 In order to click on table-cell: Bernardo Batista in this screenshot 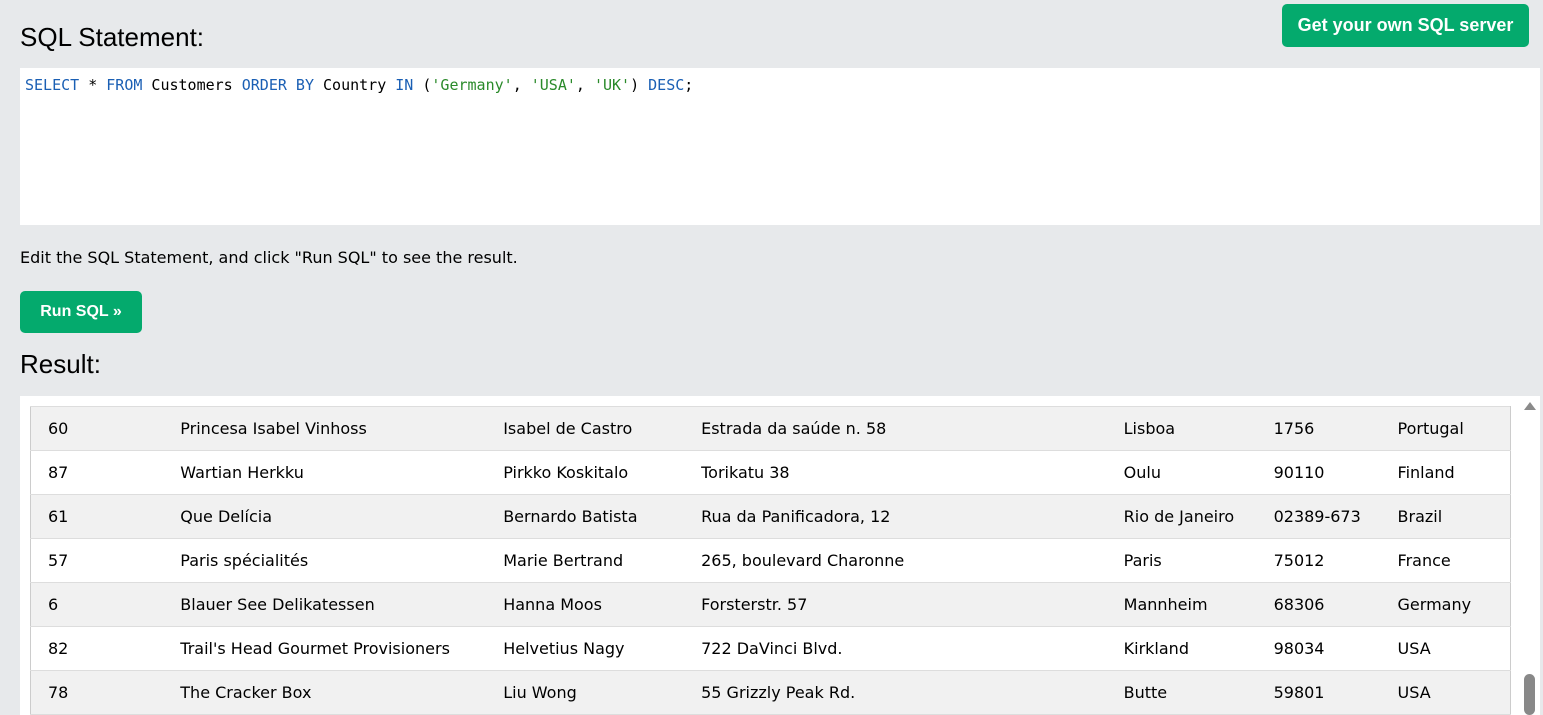, I will do `click(584, 516)`.